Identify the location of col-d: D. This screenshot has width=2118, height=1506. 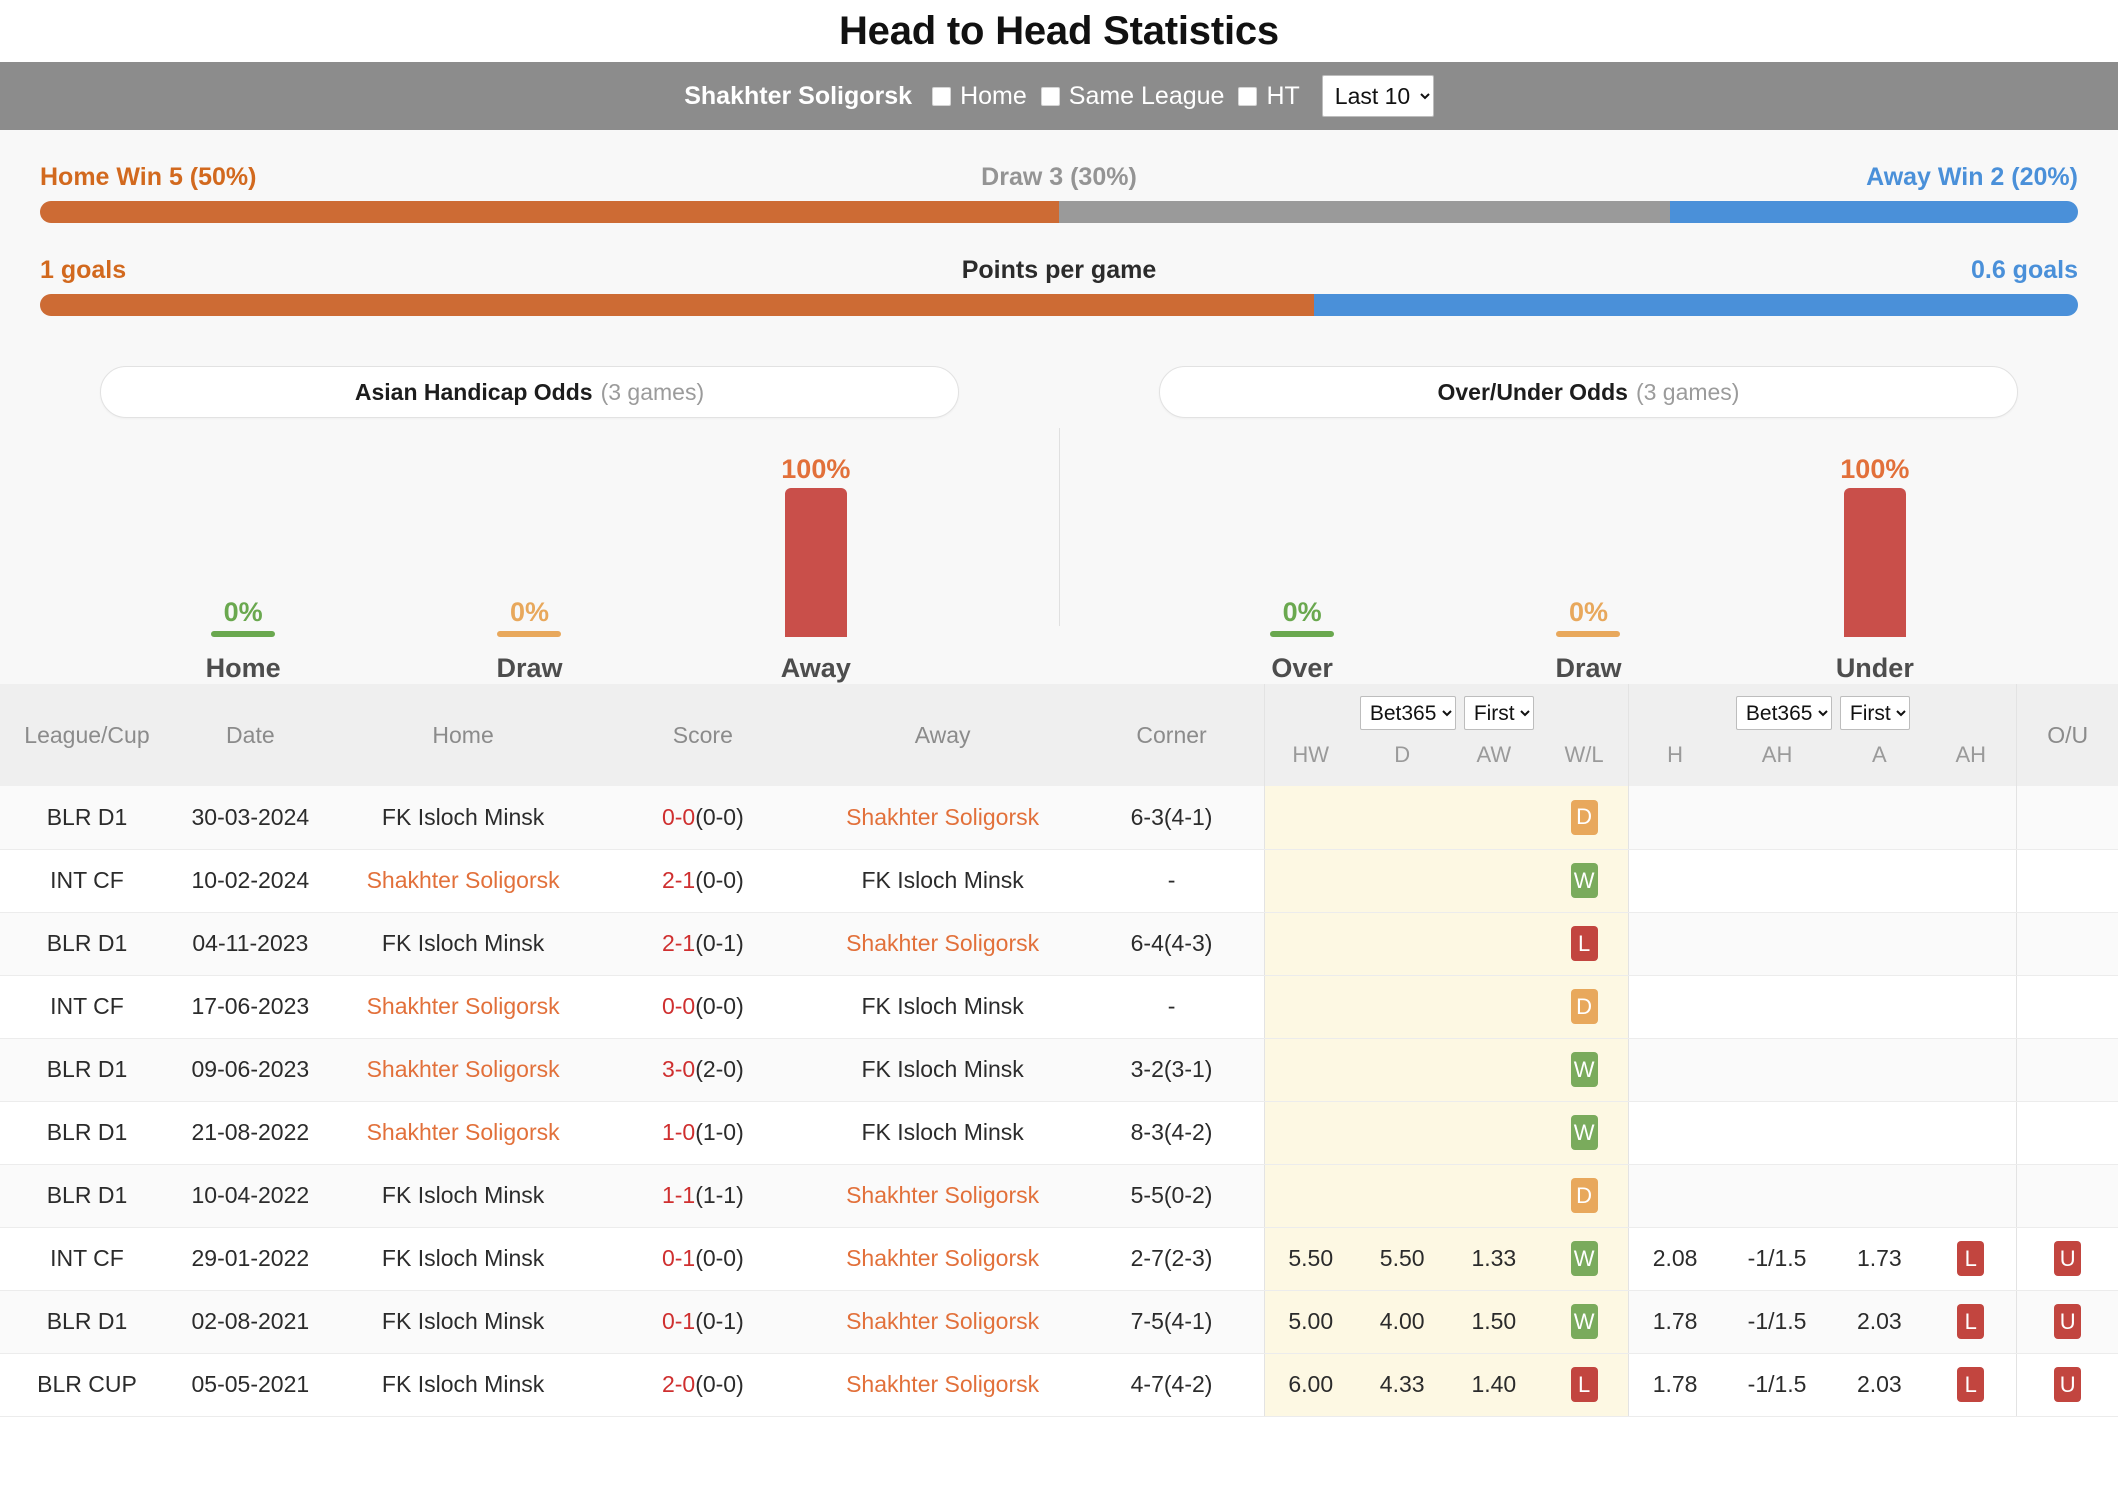
(1402, 764).